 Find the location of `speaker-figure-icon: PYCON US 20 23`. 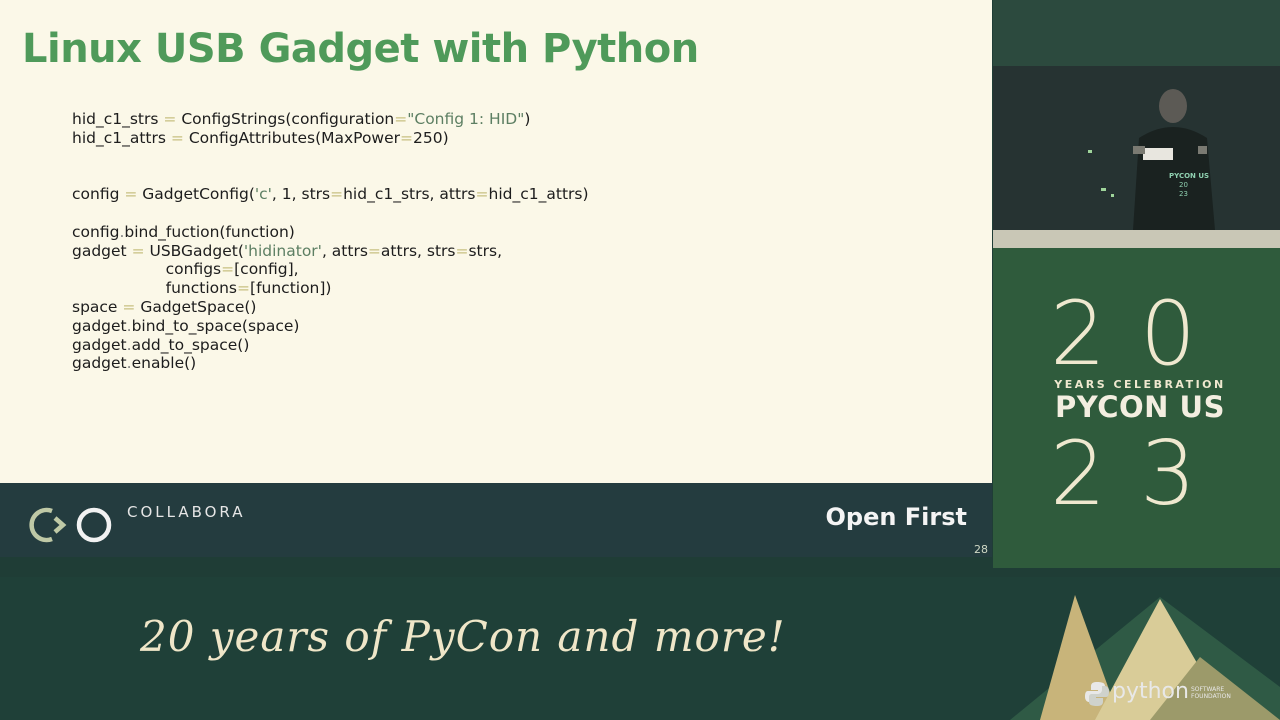

speaker-figure-icon: PYCON US 20 23 is located at coordinates (1136, 148).